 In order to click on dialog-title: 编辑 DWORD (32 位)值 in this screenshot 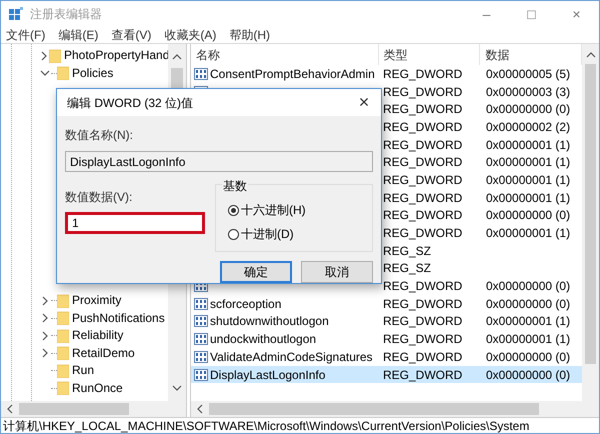, I will do `click(130, 103)`.